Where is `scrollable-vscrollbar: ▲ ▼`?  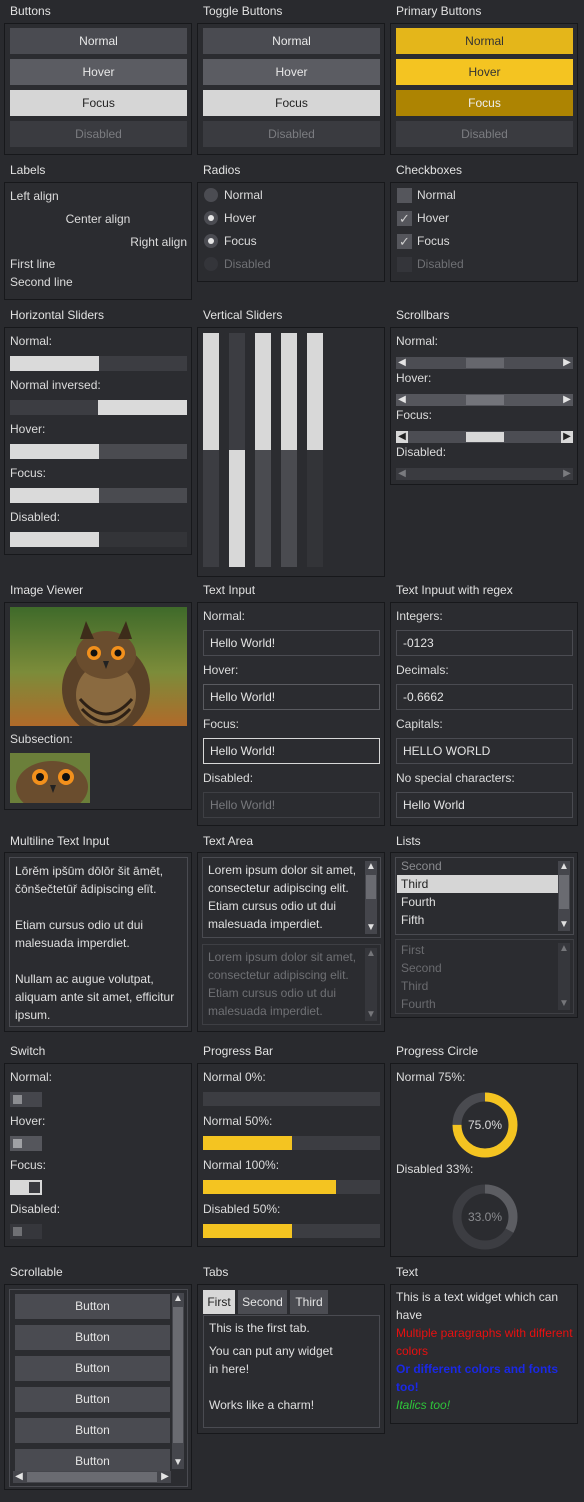 scrollable-vscrollbar: ▲ ▼ is located at coordinates (178, 1381).